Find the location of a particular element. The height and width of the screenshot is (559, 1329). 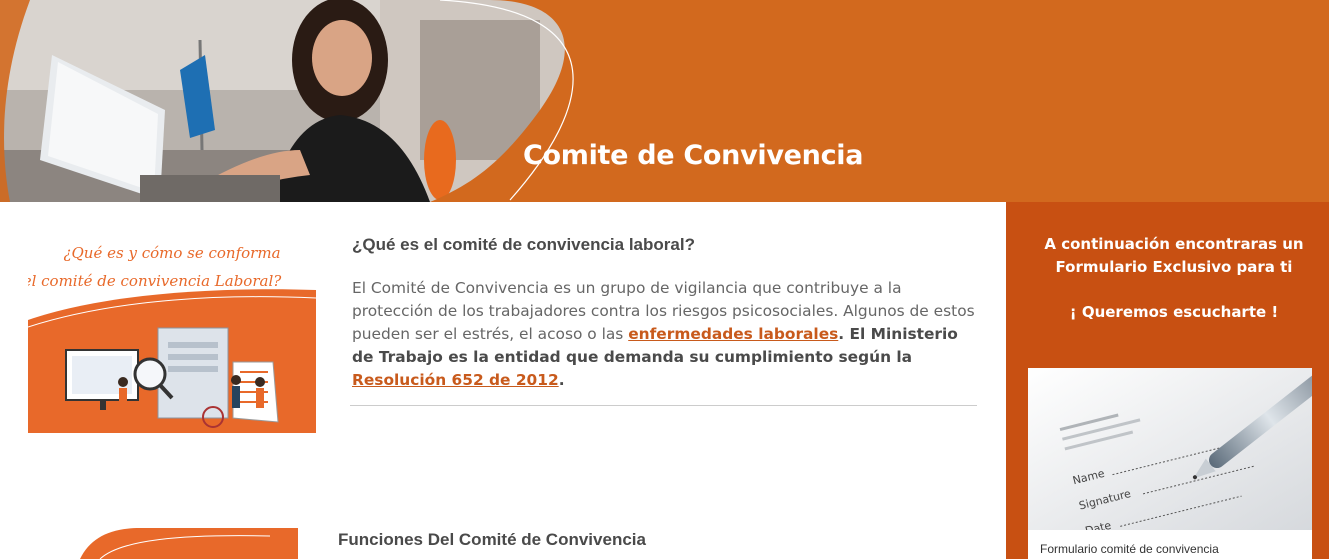

sidebar-callout: ¡ Queremos escucharte ! is located at coordinates (1174, 312).